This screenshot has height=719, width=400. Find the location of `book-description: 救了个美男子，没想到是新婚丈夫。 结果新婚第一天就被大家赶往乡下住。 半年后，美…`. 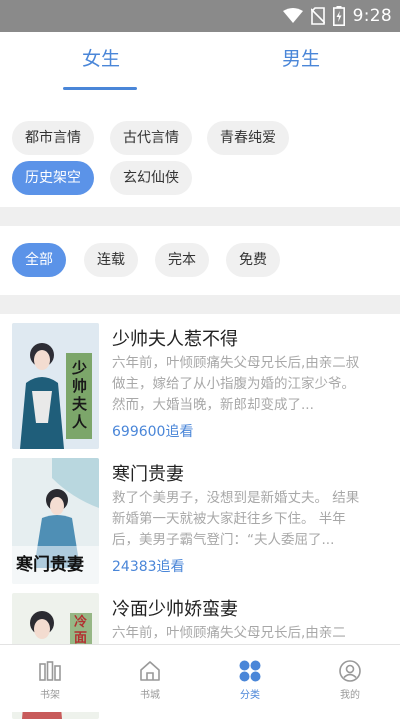

book-description: 救了个美男子，没想到是新婚丈夫。 结果新婚第一天就被大家赶往乡下住。 半年后，美… is located at coordinates (236, 519).